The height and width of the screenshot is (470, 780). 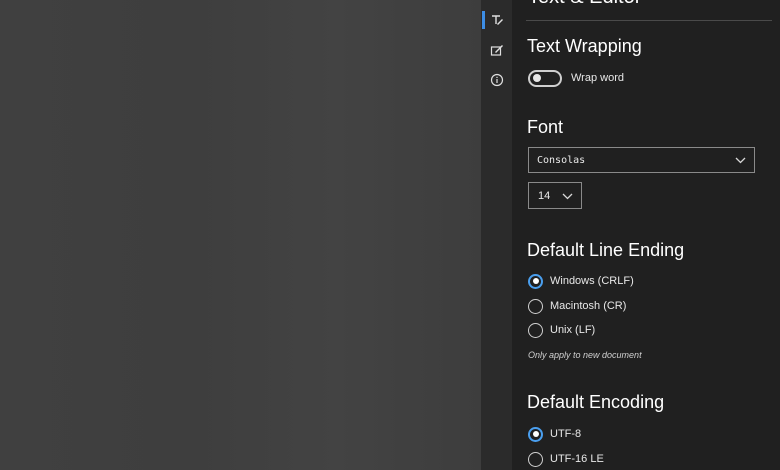 I want to click on info-icon, so click(x=496, y=80).